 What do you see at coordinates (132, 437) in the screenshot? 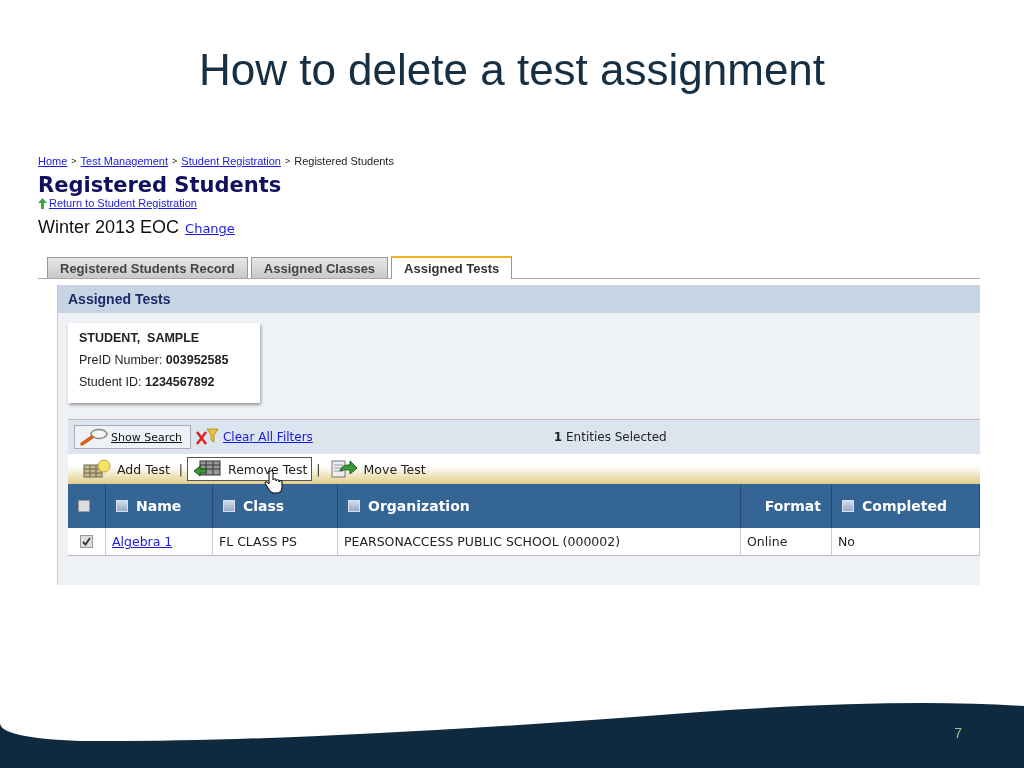
I see `show-search-button: Show Search` at bounding box center [132, 437].